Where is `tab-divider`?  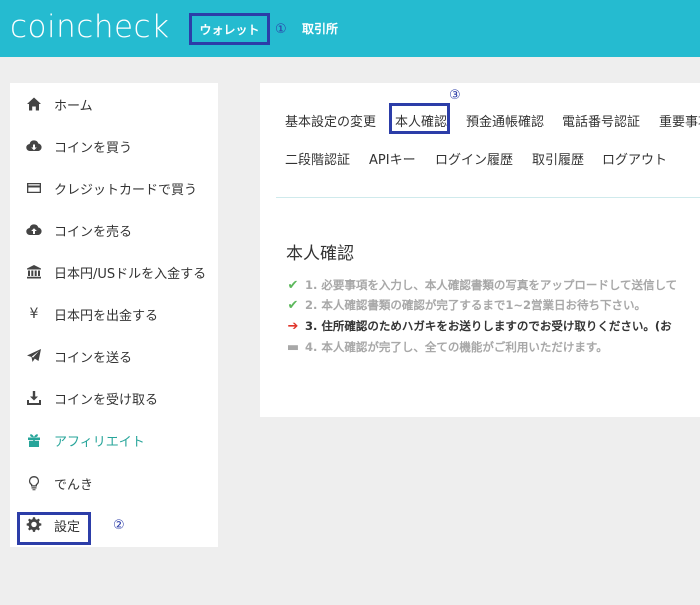
tab-divider is located at coordinates (488, 197).